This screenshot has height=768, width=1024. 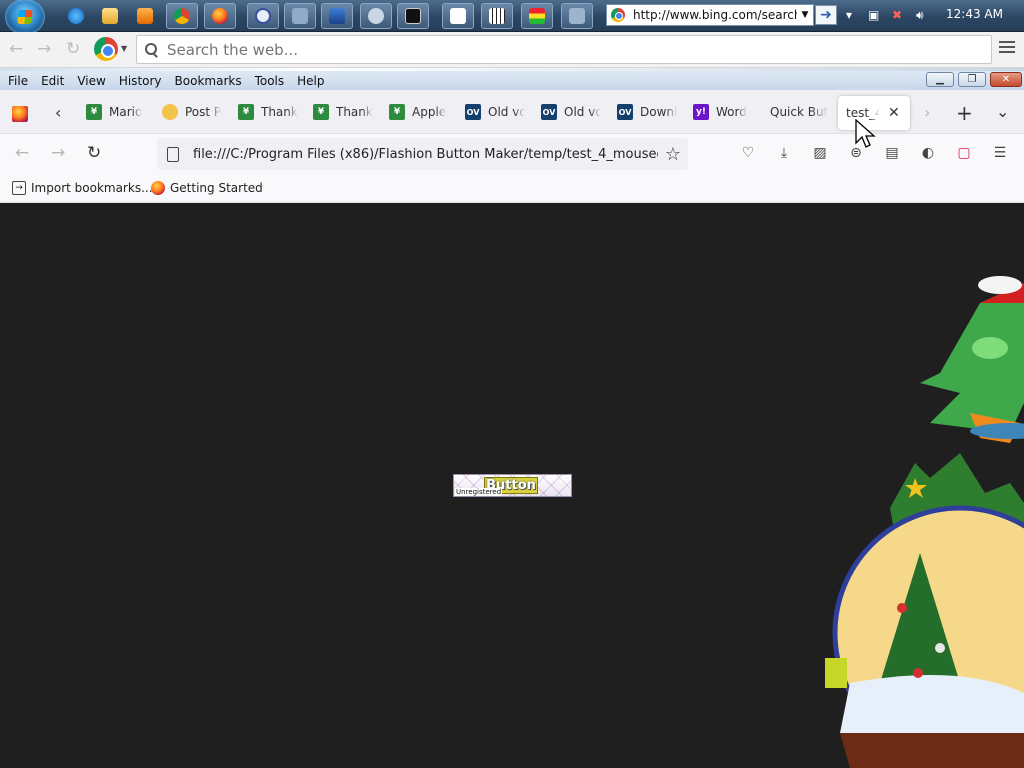 I want to click on extension-3-icon: ▤, so click(x=892, y=153).